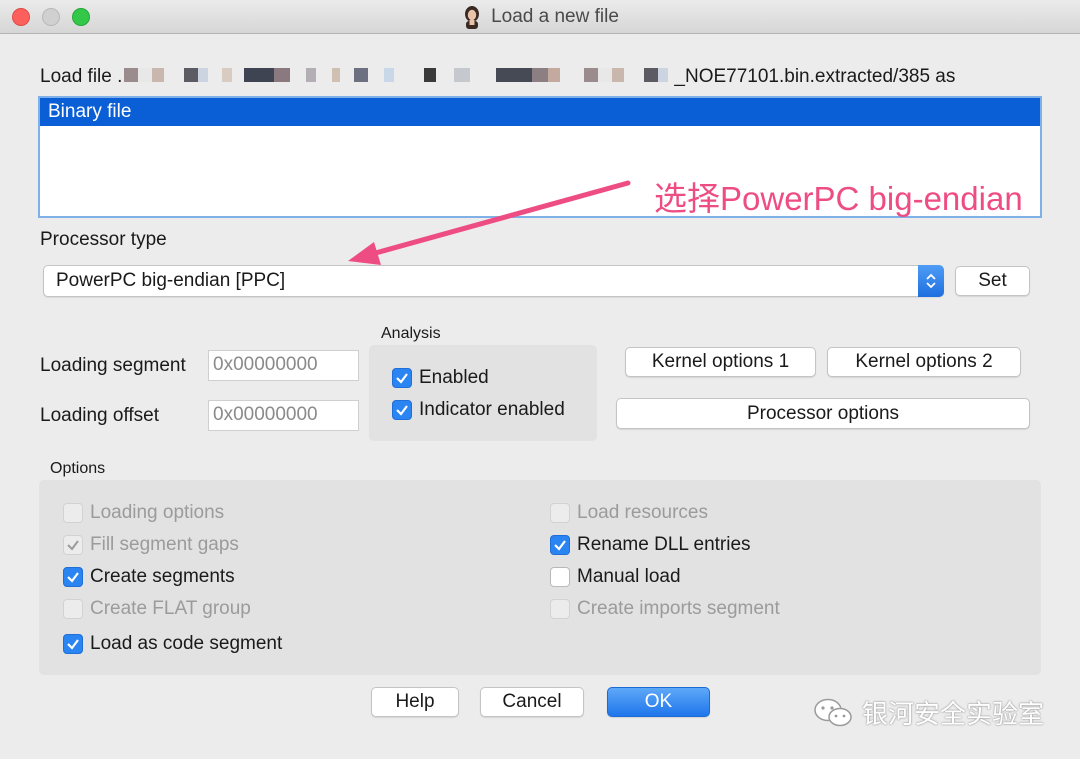 The height and width of the screenshot is (759, 1080). Describe the element at coordinates (532, 702) in the screenshot. I see `cancel-button: Cancel` at that location.